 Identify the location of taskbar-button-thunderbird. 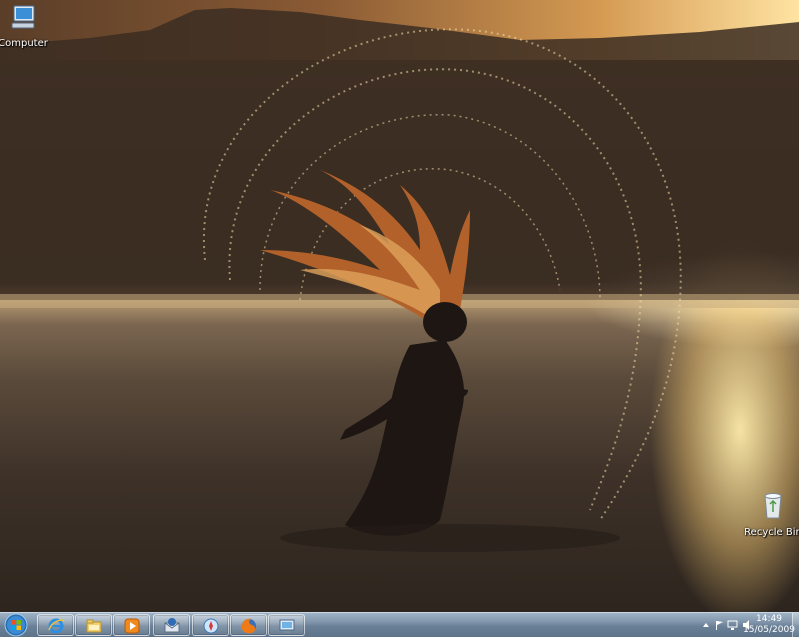
(171, 625).